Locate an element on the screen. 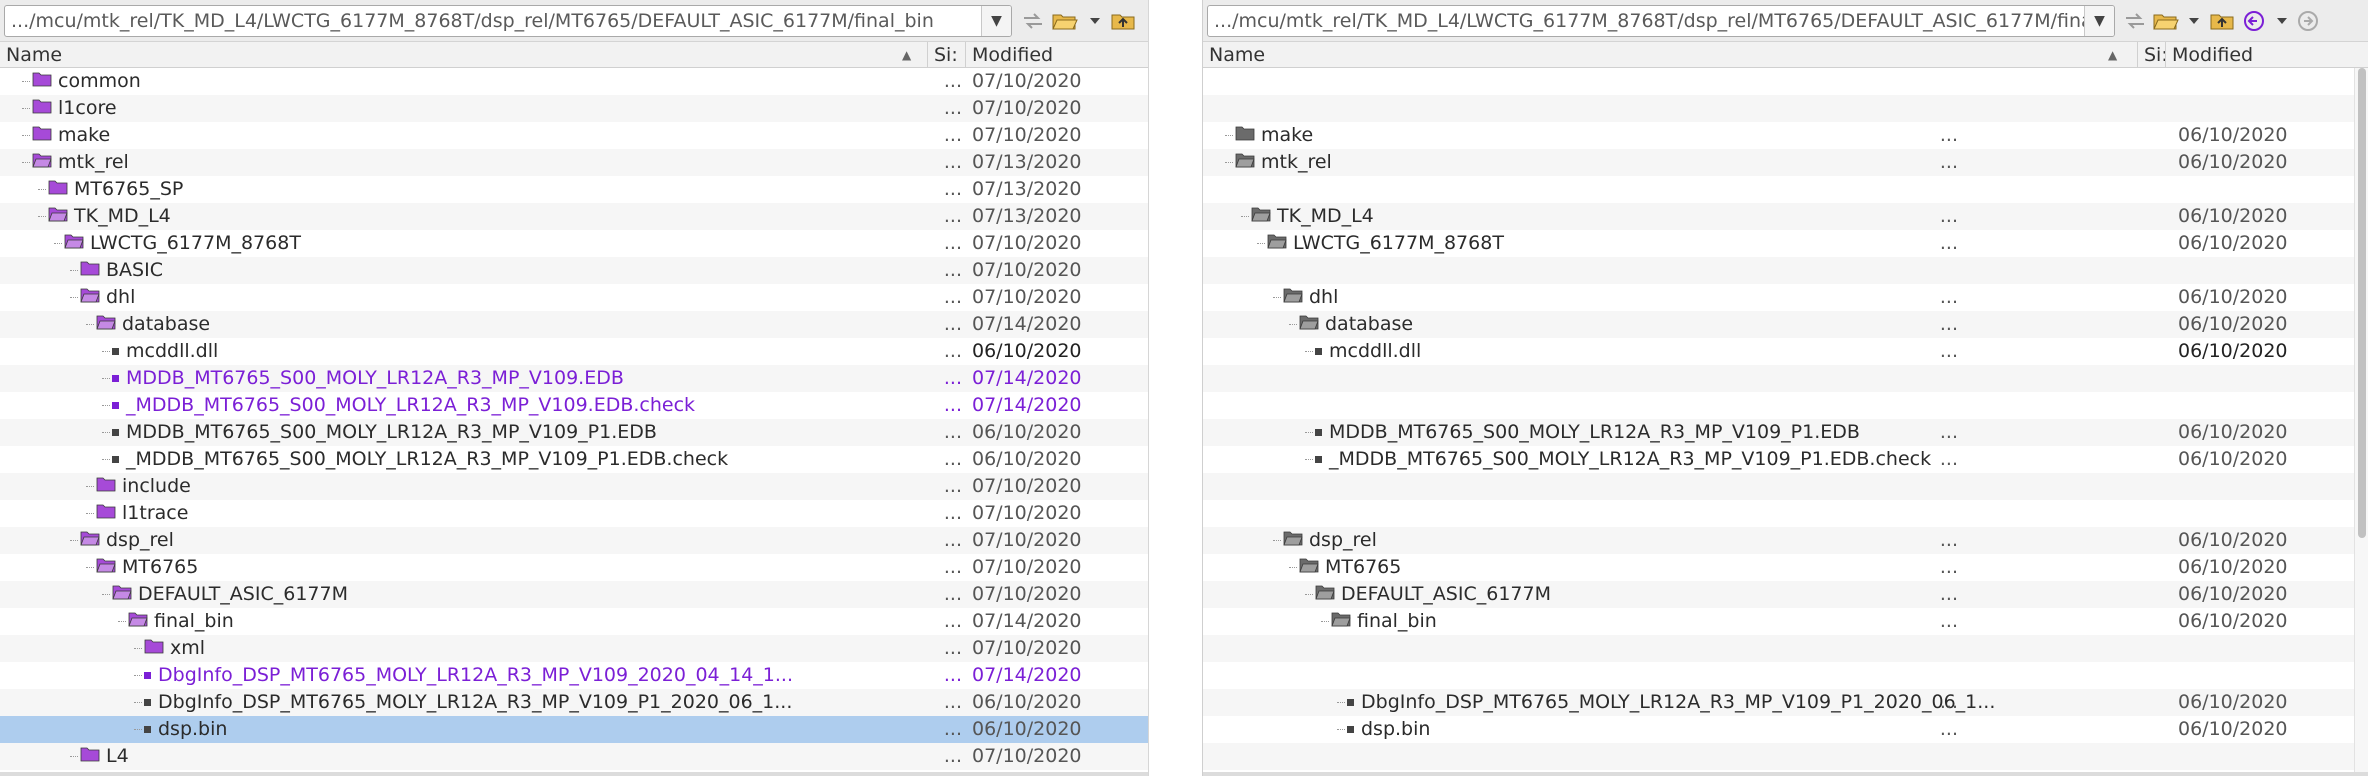 The width and height of the screenshot is (2368, 776). tree-item-name: L4 is located at coordinates (99, 756).